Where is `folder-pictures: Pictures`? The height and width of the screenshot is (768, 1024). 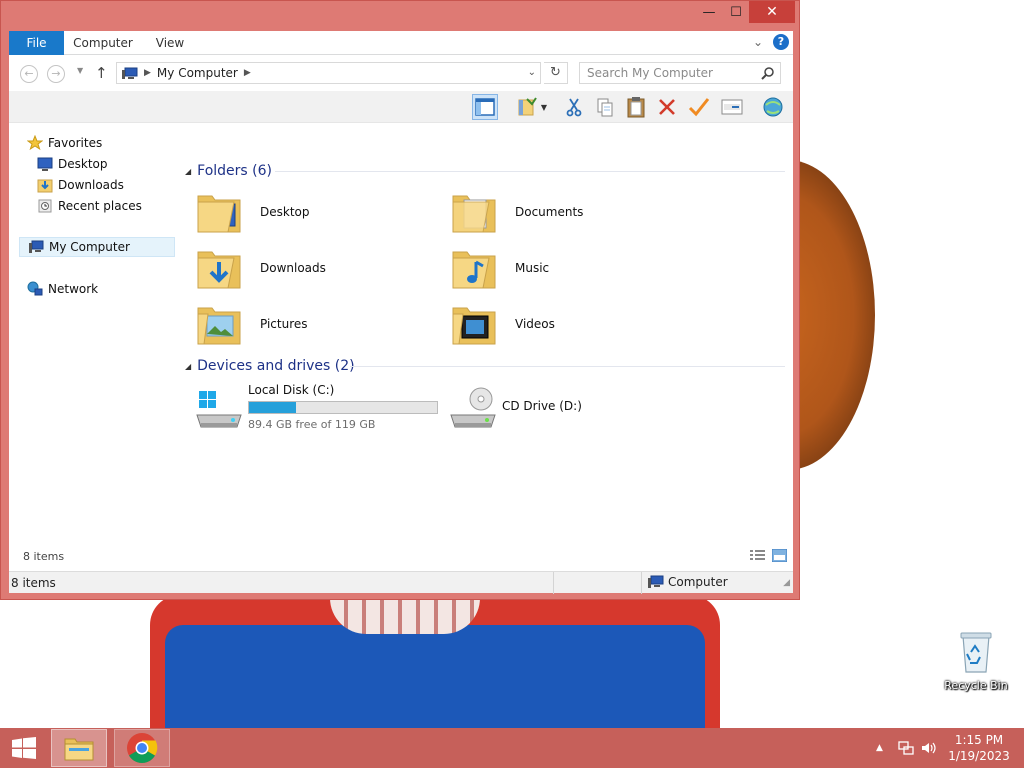
folder-pictures: Pictures is located at coordinates (251, 324).